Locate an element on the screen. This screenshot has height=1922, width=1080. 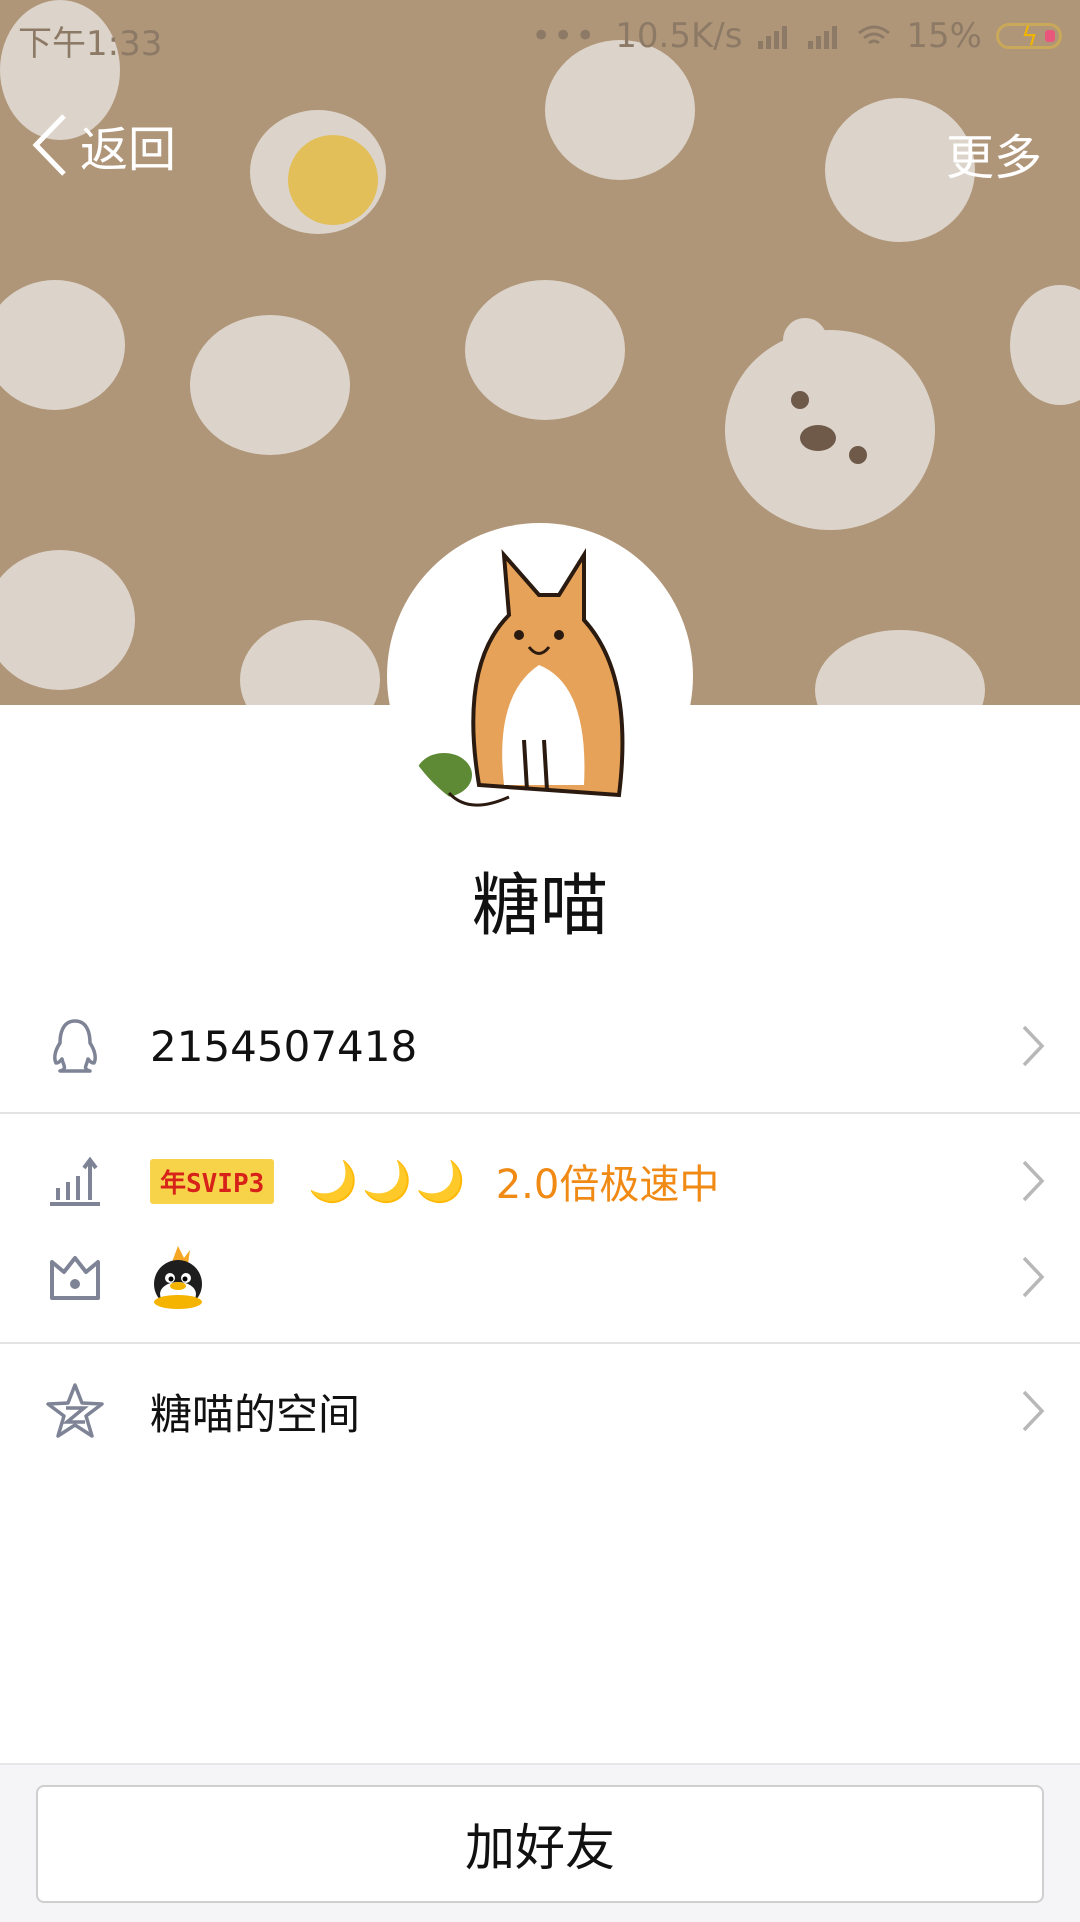
battery-icon: ϟ is located at coordinates (1029, 37).